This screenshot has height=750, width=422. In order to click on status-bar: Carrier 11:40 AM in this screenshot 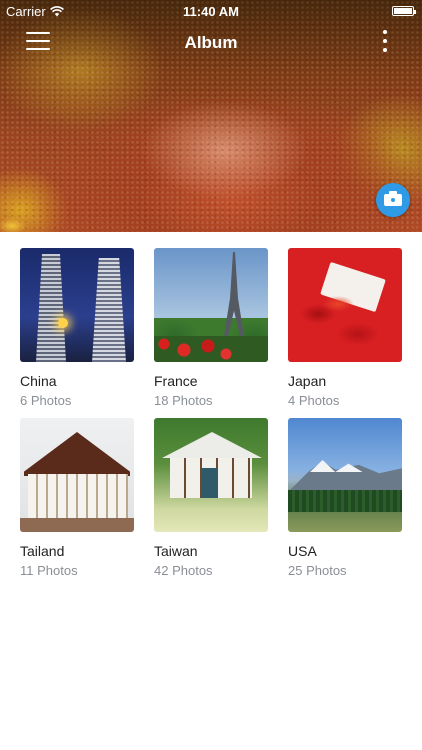, I will do `click(211, 11)`.